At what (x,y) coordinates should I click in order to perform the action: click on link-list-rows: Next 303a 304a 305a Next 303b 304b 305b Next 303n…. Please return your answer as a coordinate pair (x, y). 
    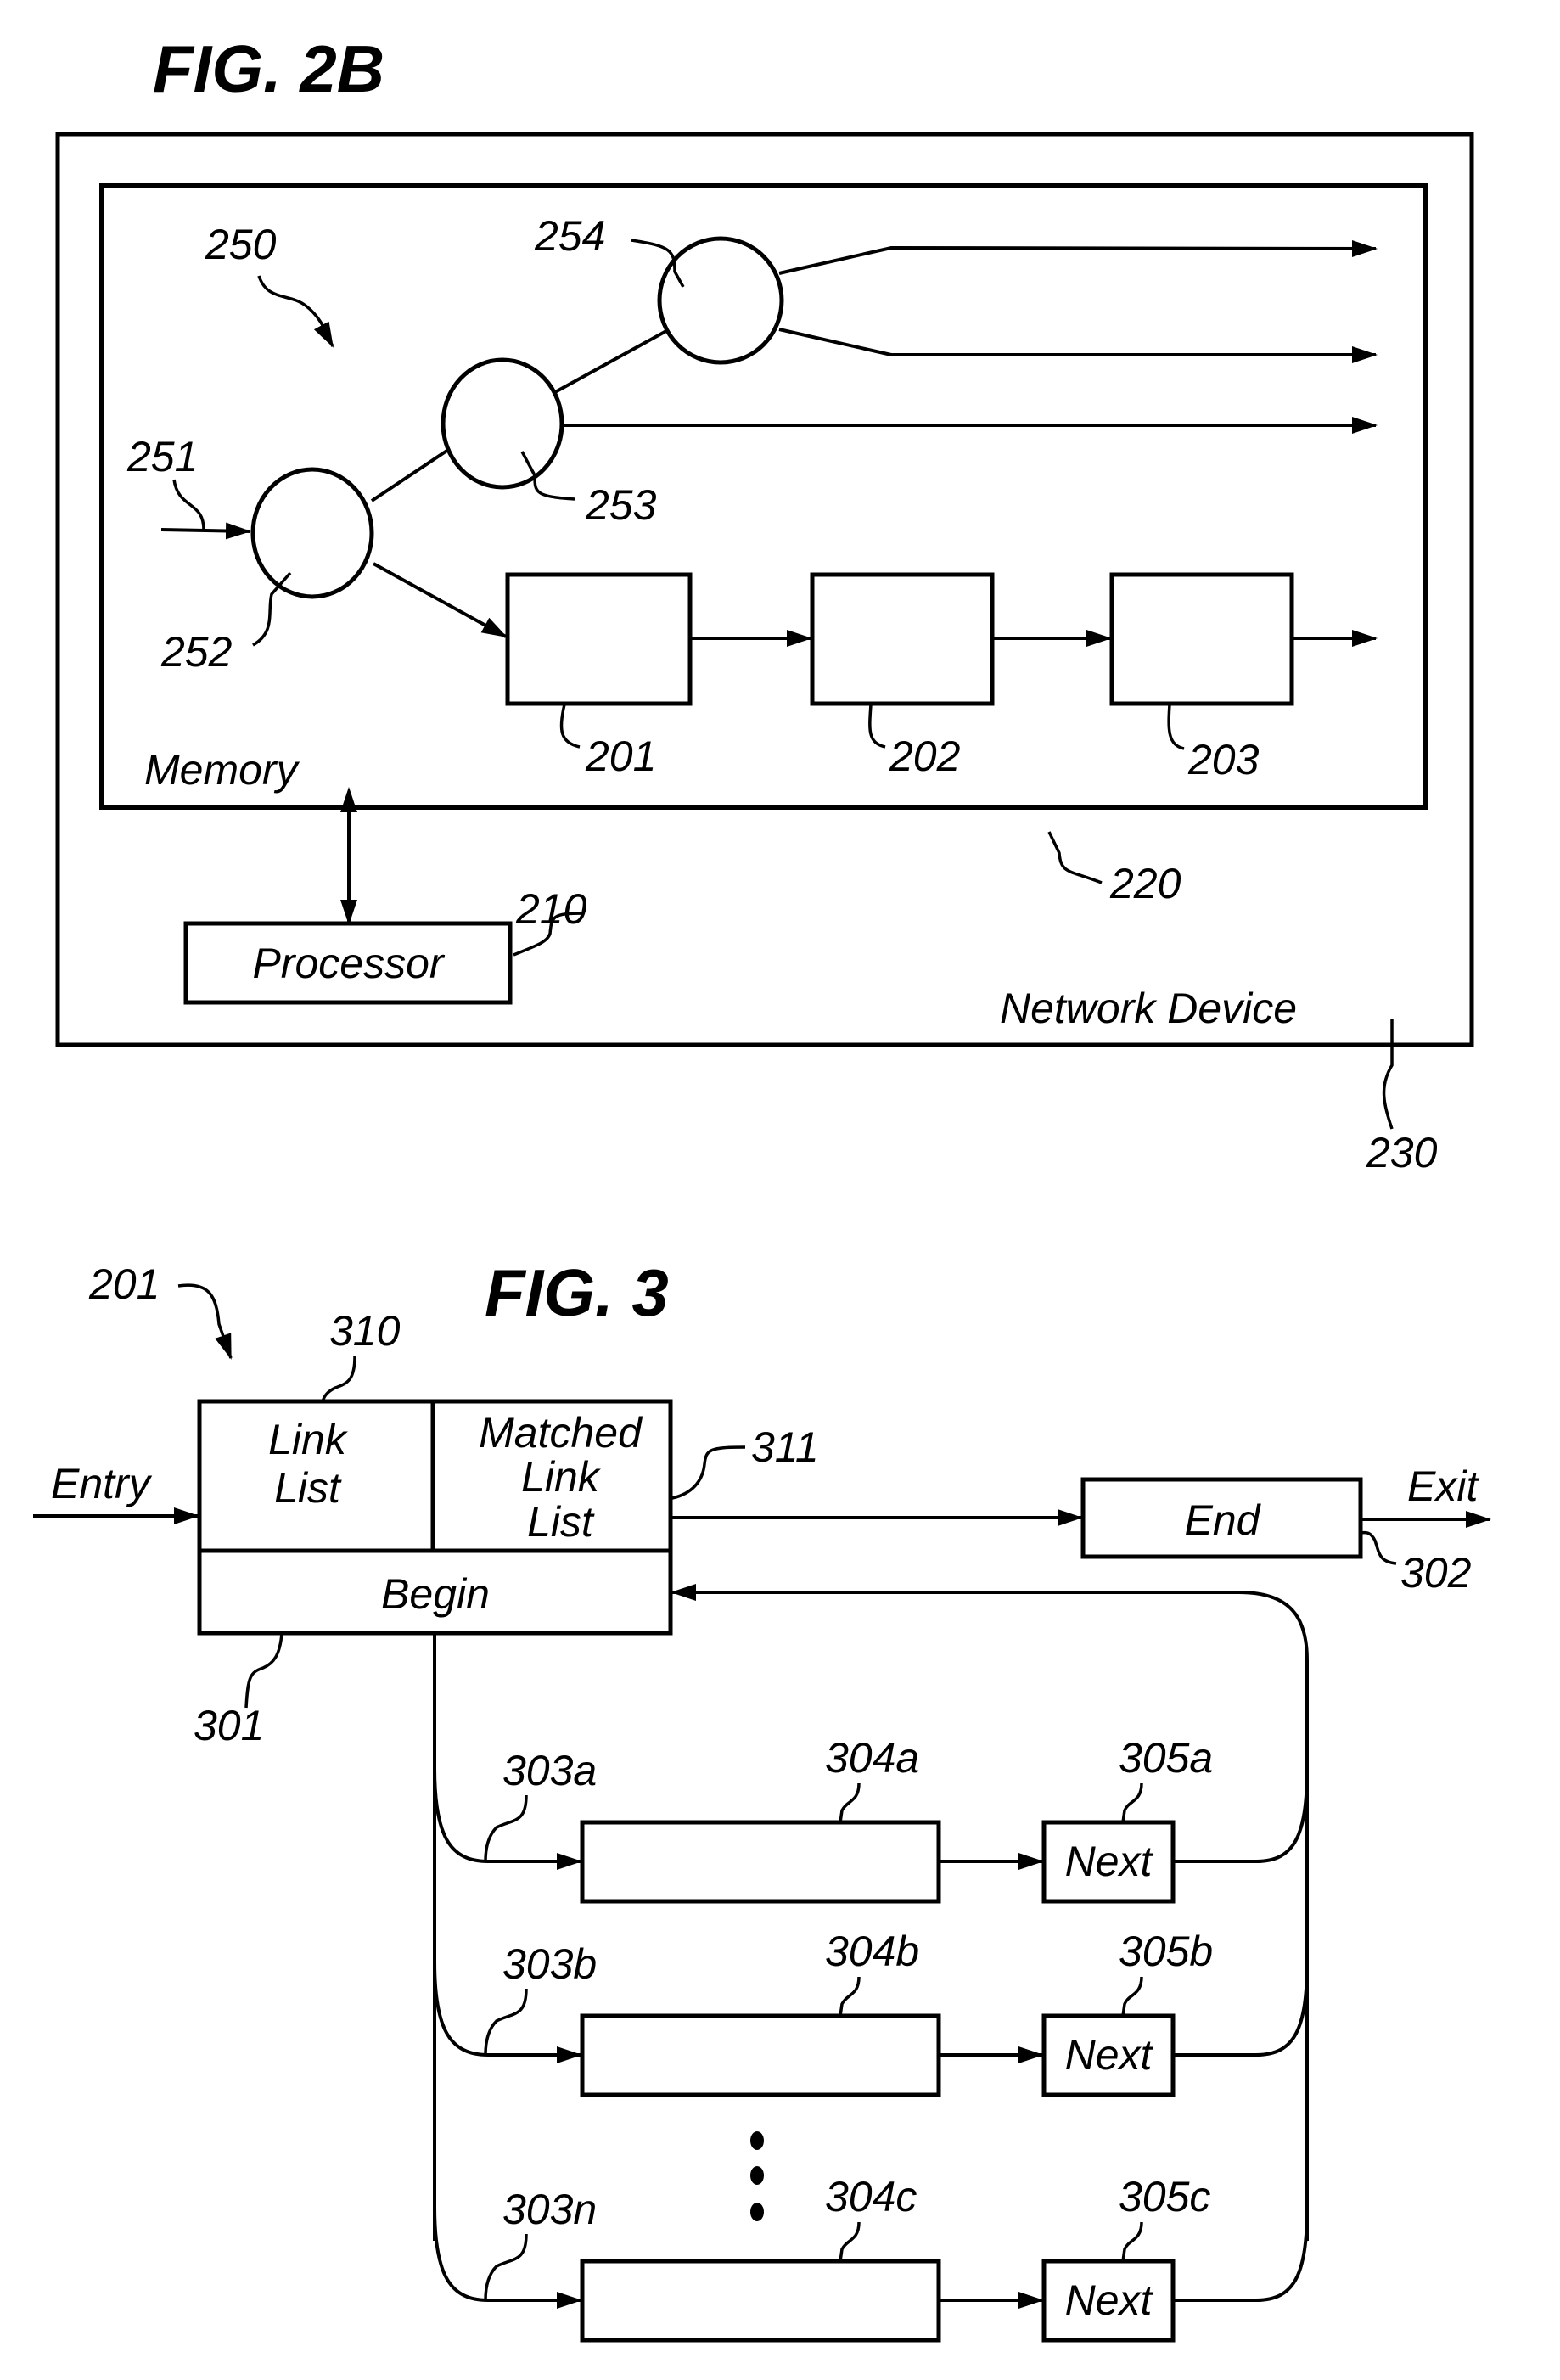
    Looking at the image, I should click on (871, 2038).